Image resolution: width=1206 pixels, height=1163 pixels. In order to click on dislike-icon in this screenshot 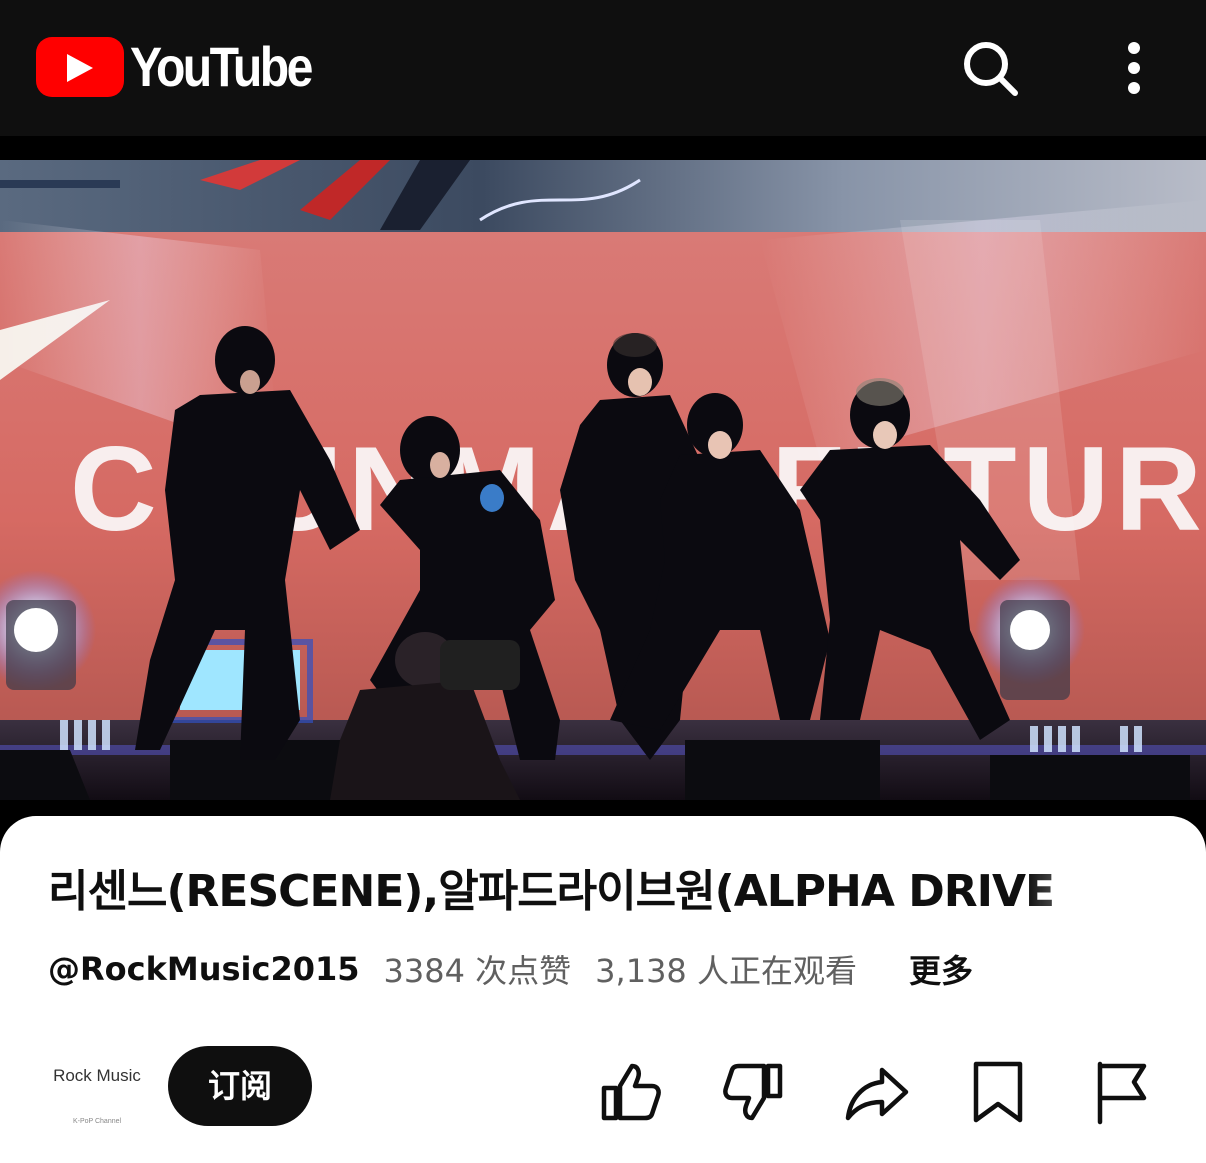, I will do `click(753, 1092)`.